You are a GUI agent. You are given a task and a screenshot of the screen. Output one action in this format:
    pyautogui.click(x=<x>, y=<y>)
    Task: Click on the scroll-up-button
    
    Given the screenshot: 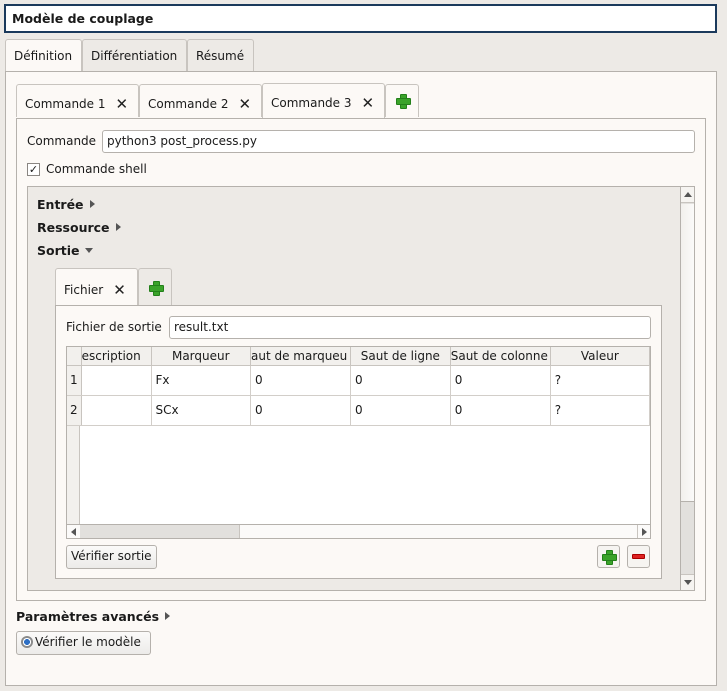 What is the action you would take?
    pyautogui.click(x=687, y=195)
    